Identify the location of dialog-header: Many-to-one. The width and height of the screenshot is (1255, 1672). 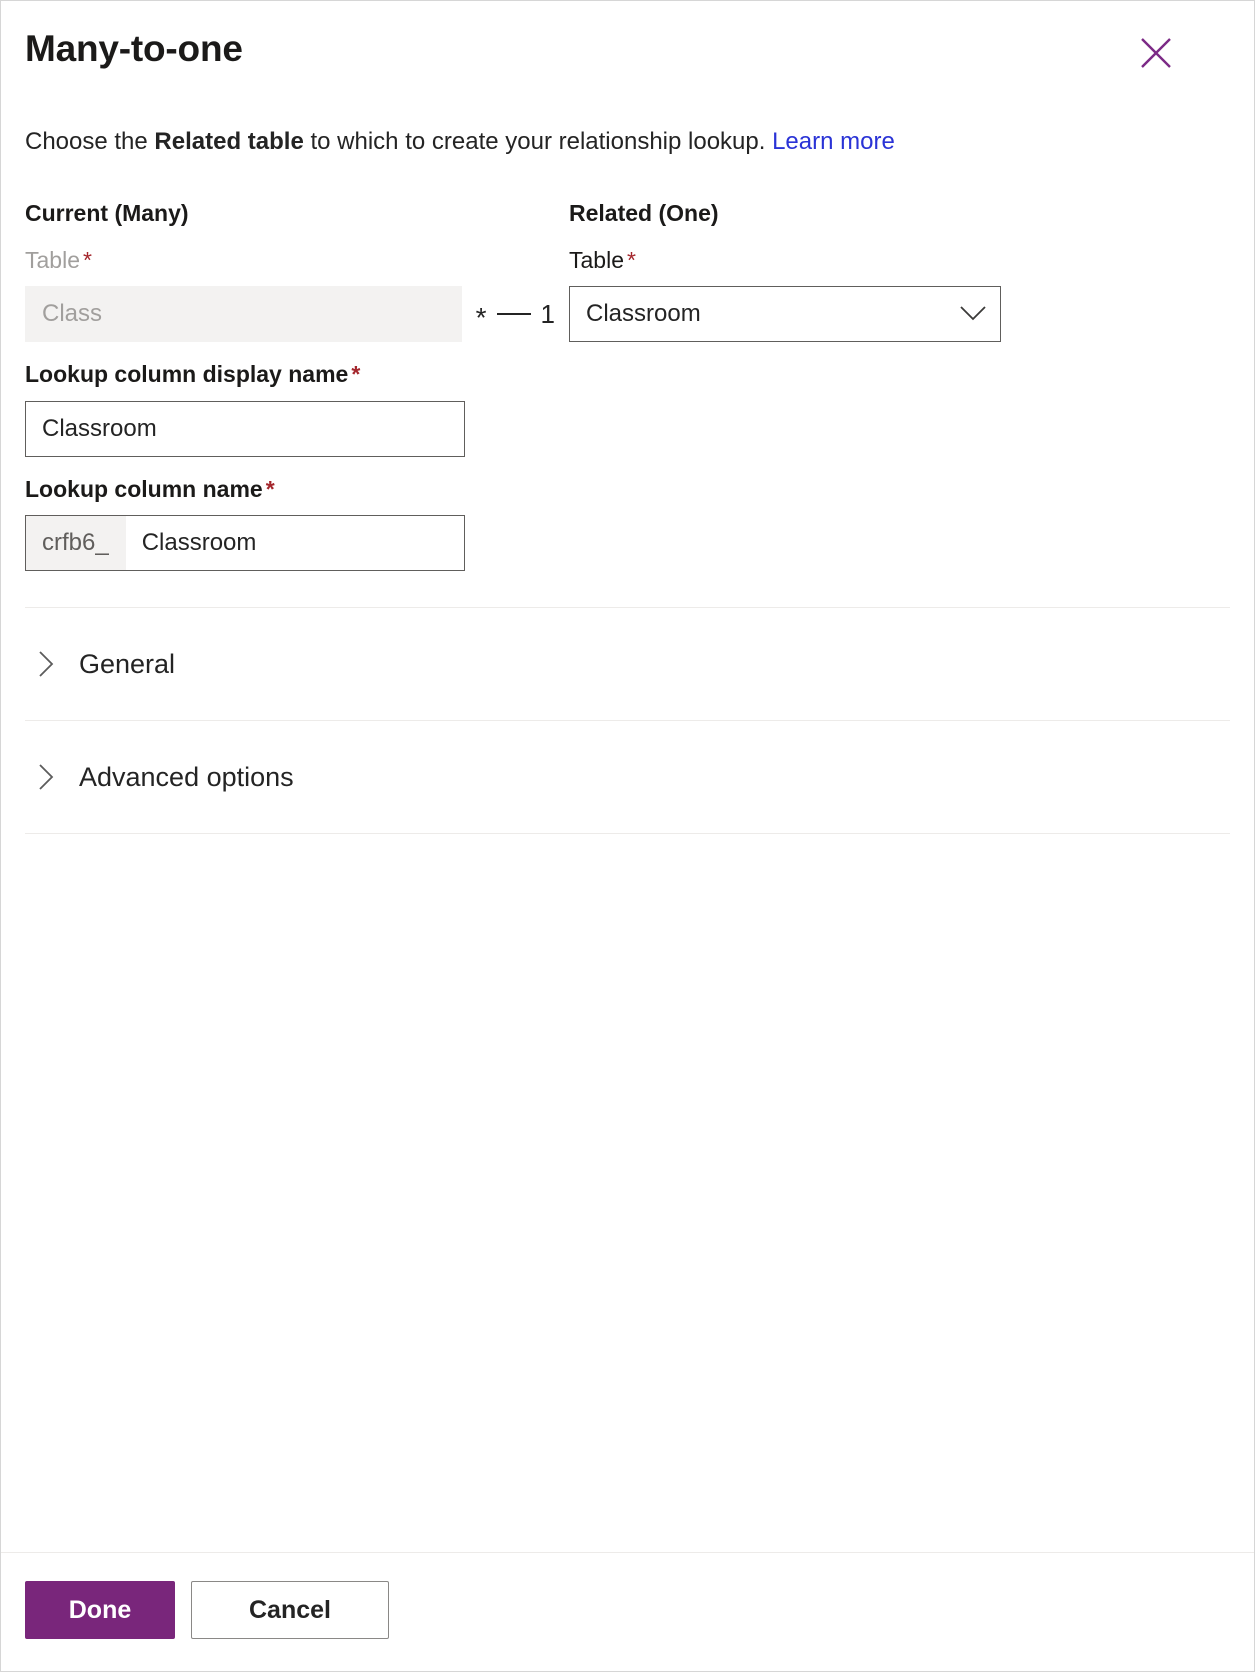
(627, 35).